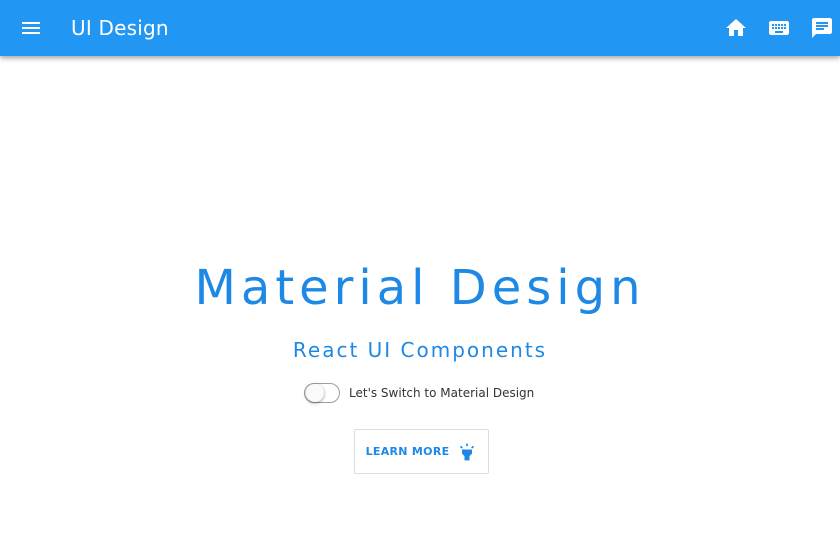 Image resolution: width=840 pixels, height=541 pixels. I want to click on chat-icon, so click(822, 28).